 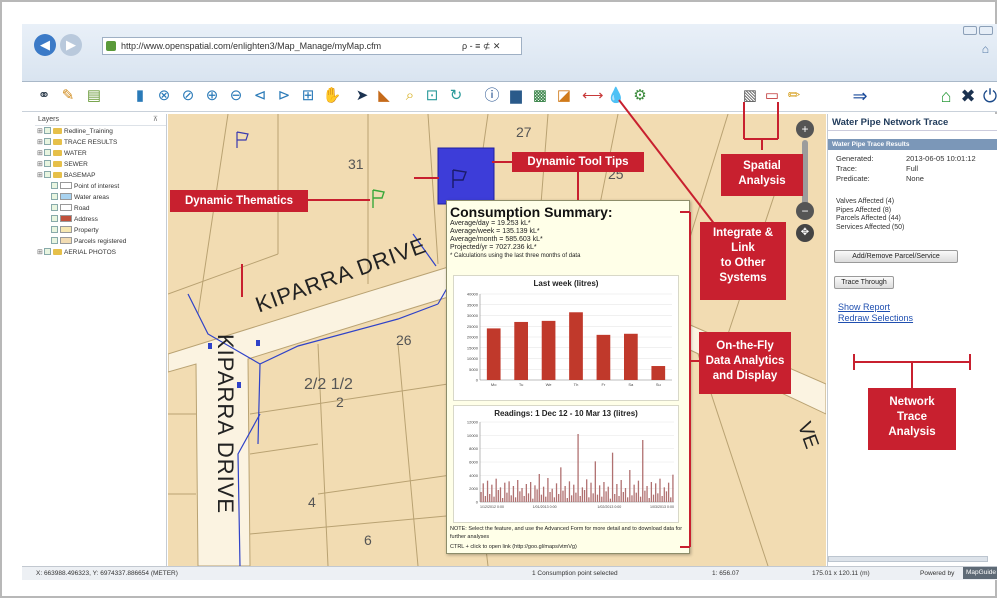 What do you see at coordinates (540, 96) in the screenshot?
I see `export-icon: ▩` at bounding box center [540, 96].